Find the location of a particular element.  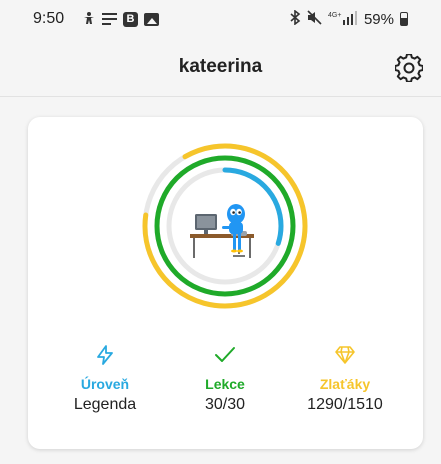

image-icon is located at coordinates (151, 19).